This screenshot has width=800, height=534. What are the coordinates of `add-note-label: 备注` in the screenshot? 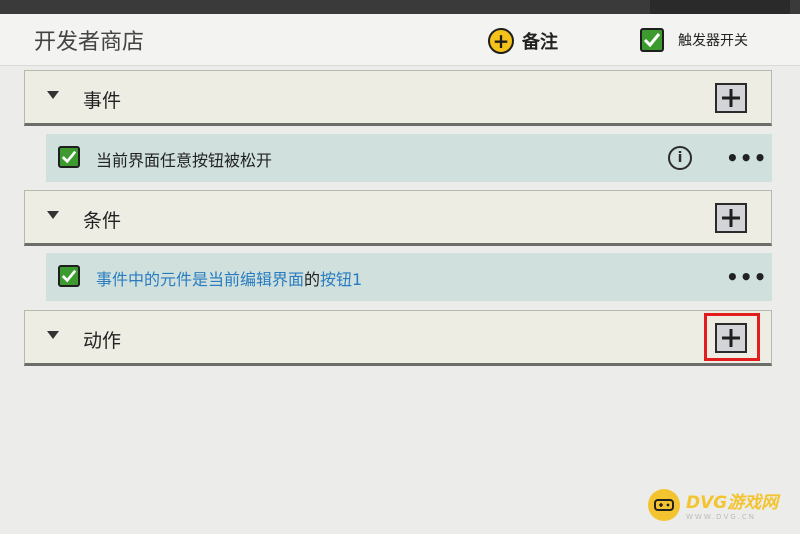 It's located at (540, 42).